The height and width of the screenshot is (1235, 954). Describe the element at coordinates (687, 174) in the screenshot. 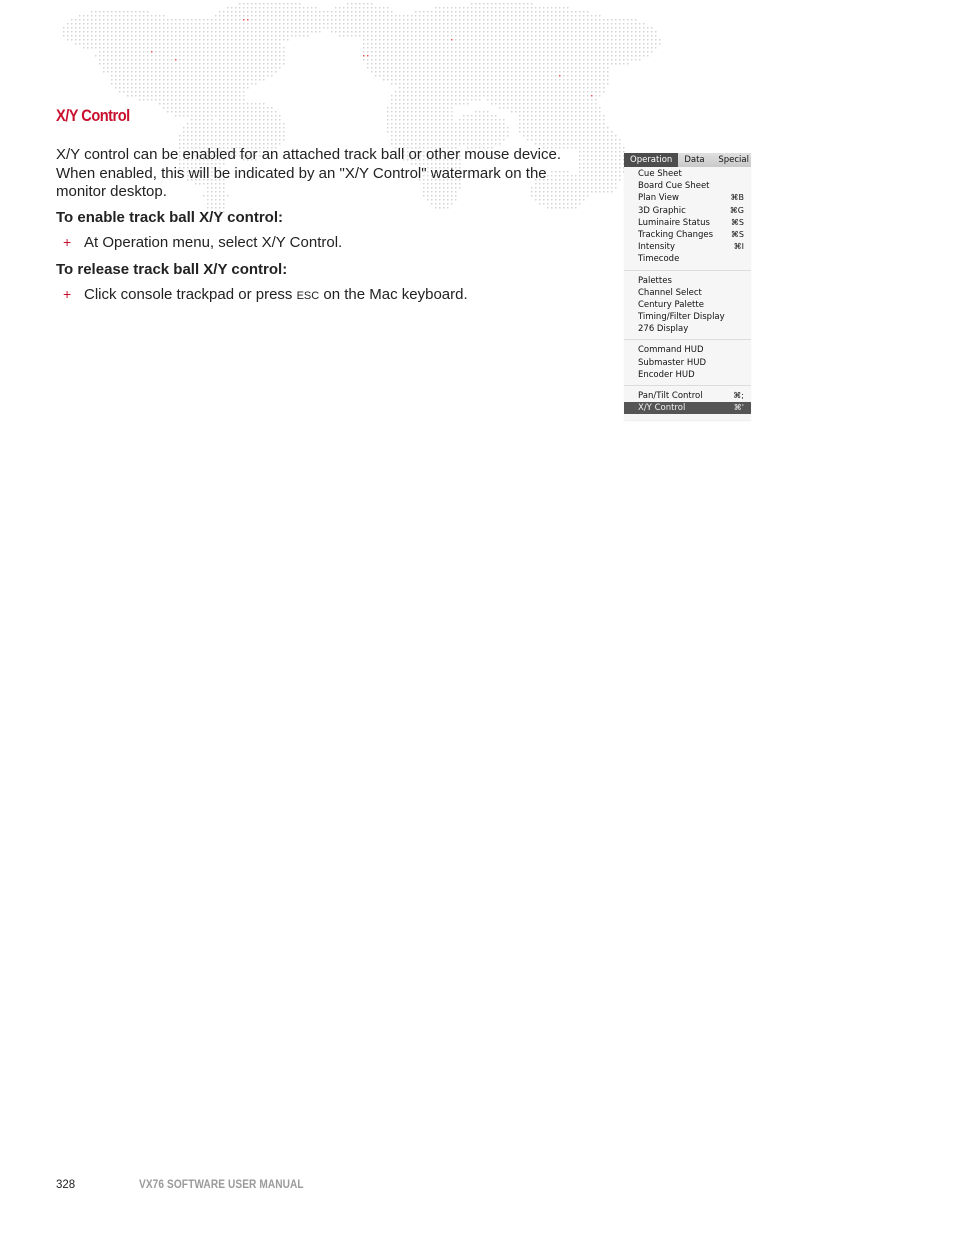

I see `menu-item-cue-sheet: Cue Sheet` at that location.